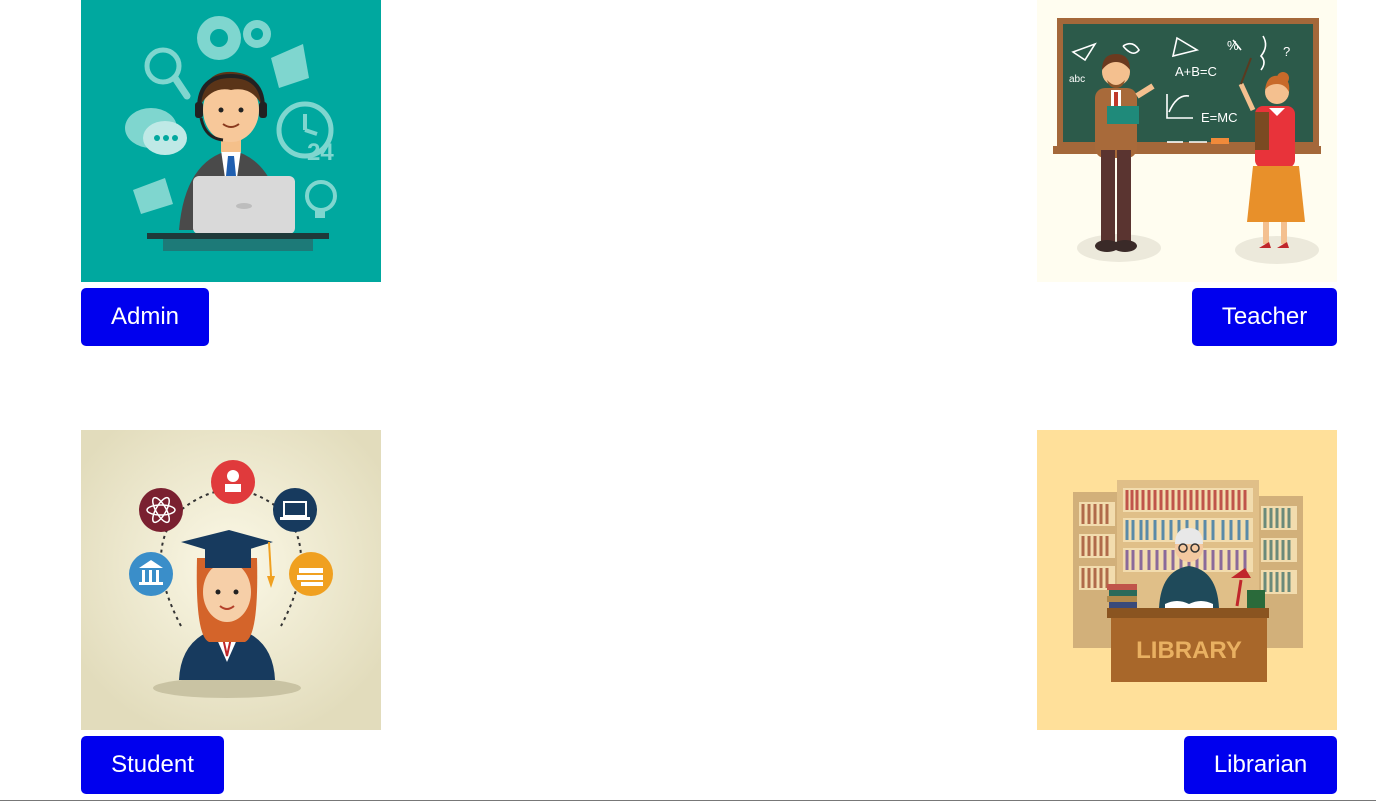 The image size is (1376, 801). What do you see at coordinates (1077, 79) in the screenshot?
I see `svg-text: abc` at bounding box center [1077, 79].